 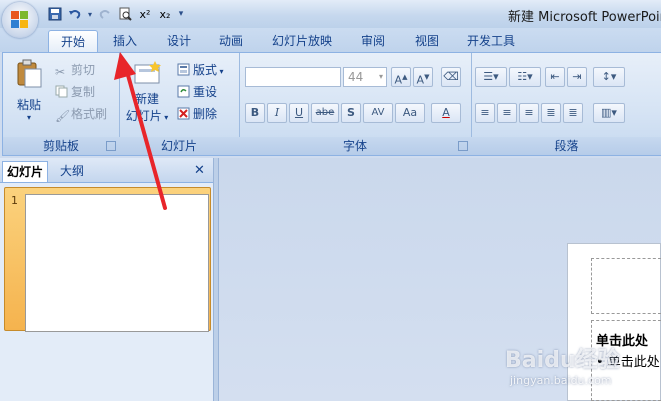 I want to click on paste-button: 粘贴 ▾, so click(x=29, y=96).